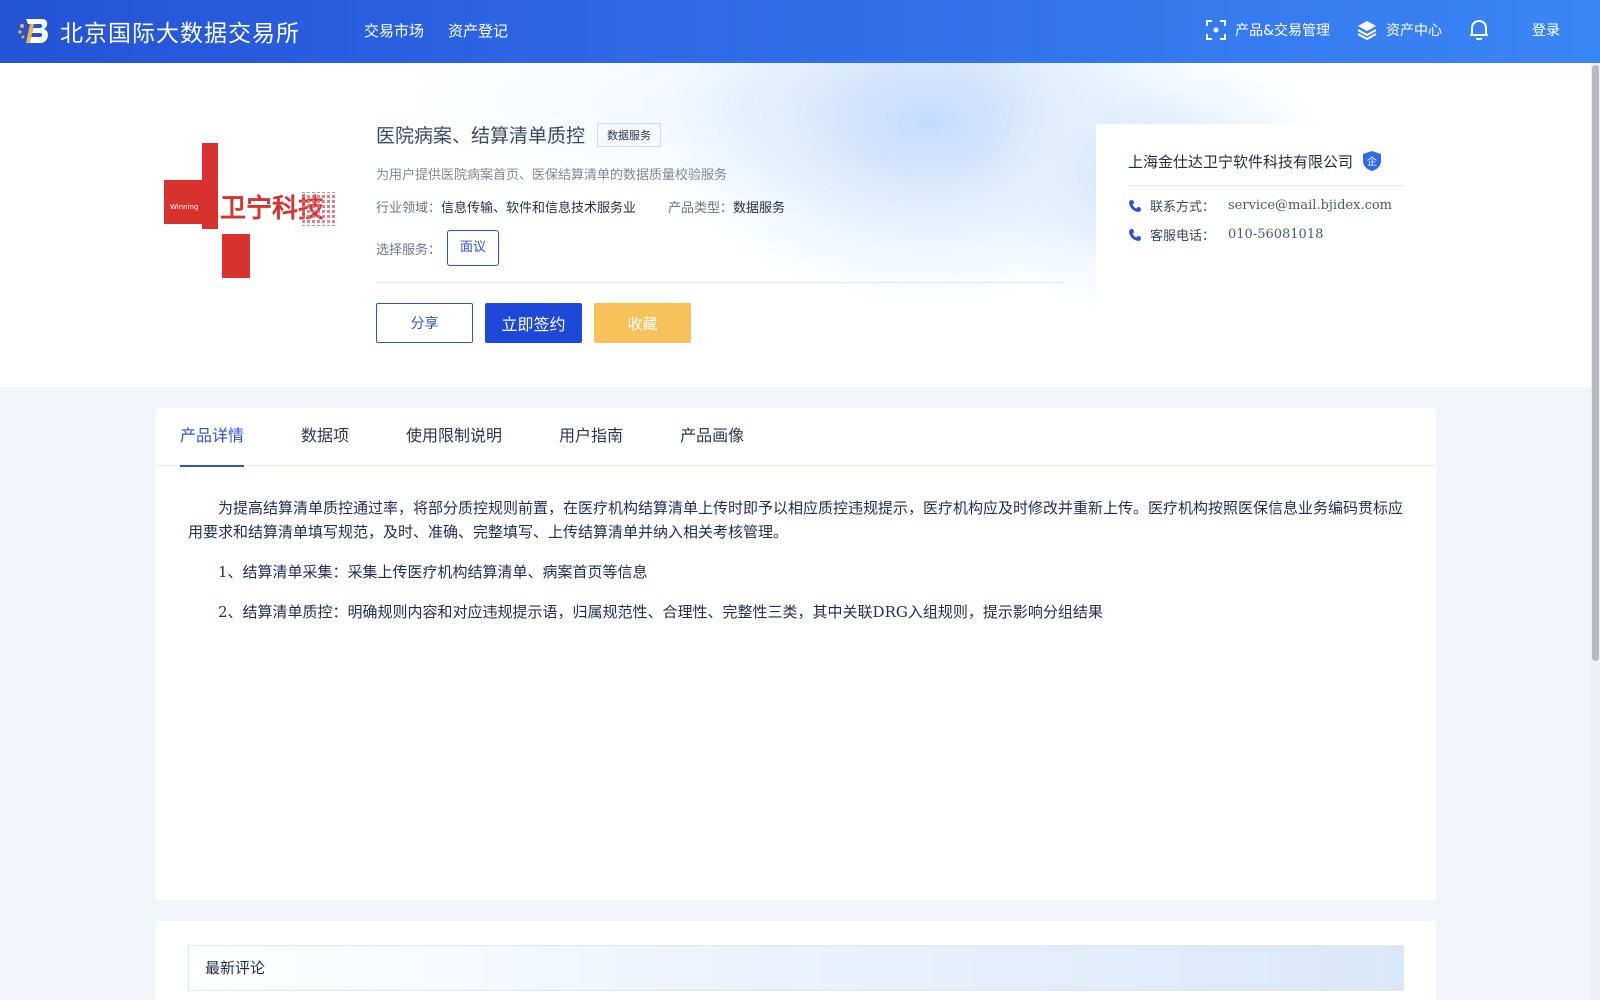 The image size is (1600, 1000). I want to click on nav-product-trade-management: 产品&交易管理, so click(1267, 30).